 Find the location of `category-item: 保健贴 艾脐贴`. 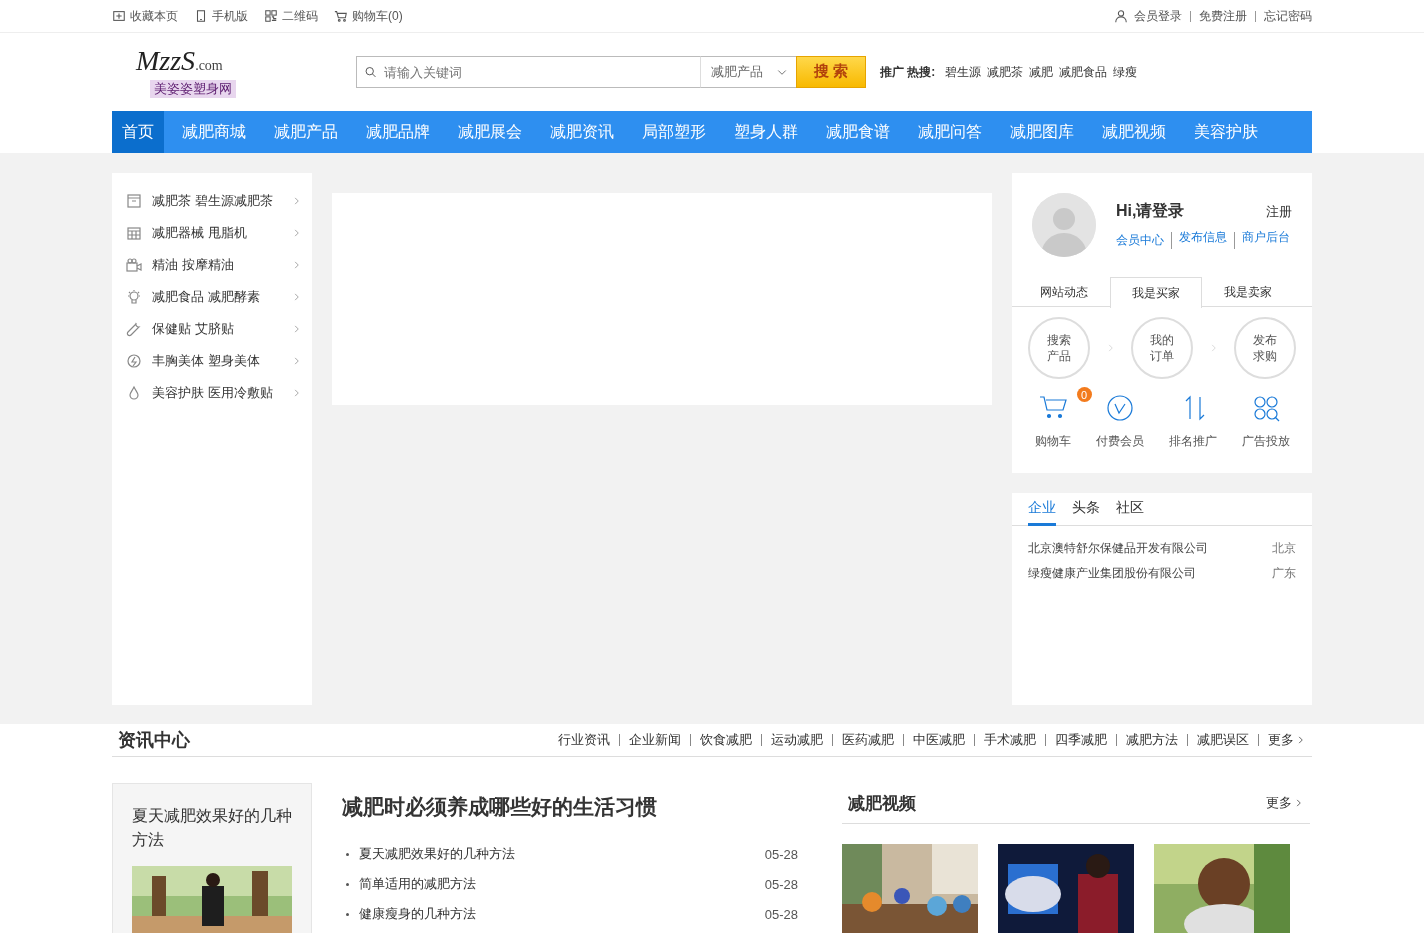

category-item: 保健贴 艾脐贴 is located at coordinates (212, 329).